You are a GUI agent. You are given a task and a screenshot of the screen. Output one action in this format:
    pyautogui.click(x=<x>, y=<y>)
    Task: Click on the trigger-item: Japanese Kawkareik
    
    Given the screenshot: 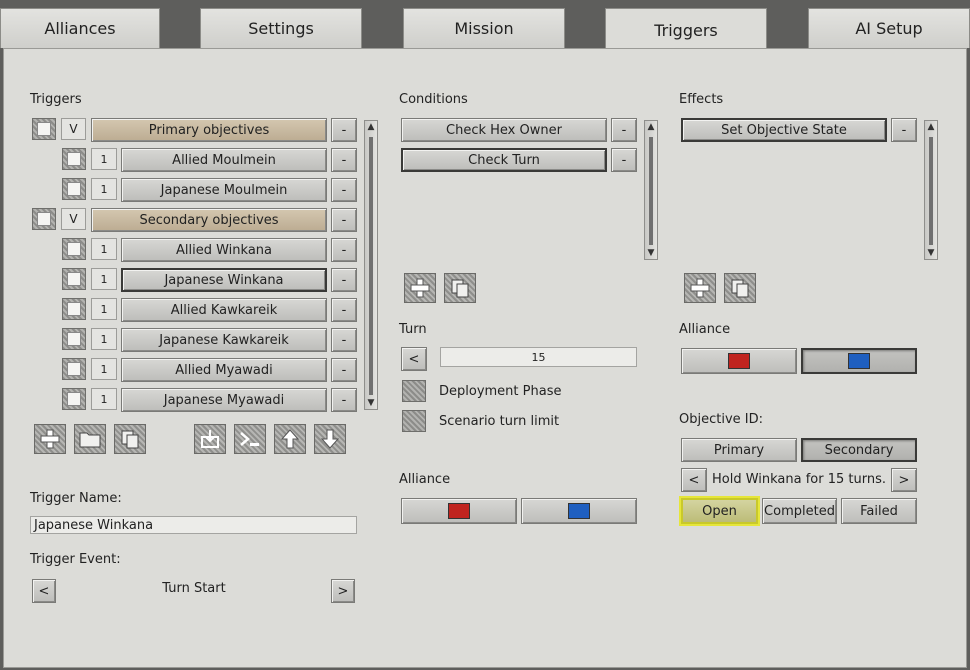 What is the action you would take?
    pyautogui.click(x=224, y=340)
    